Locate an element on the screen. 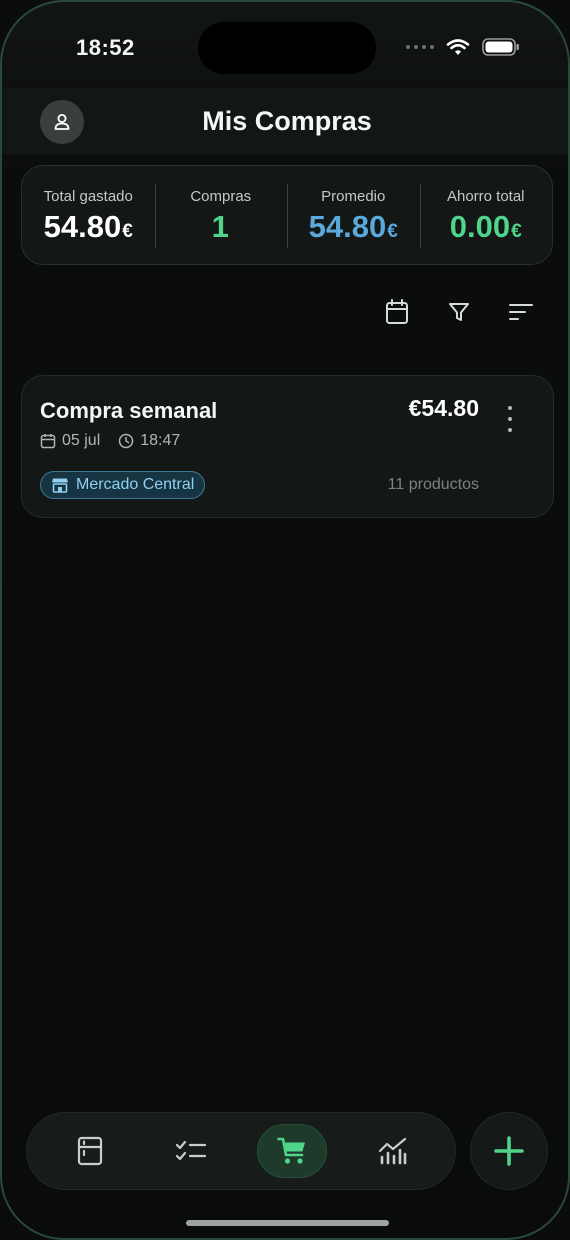 Image resolution: width=570 pixels, height=1240 pixels. sort-icon is located at coordinates (521, 312).